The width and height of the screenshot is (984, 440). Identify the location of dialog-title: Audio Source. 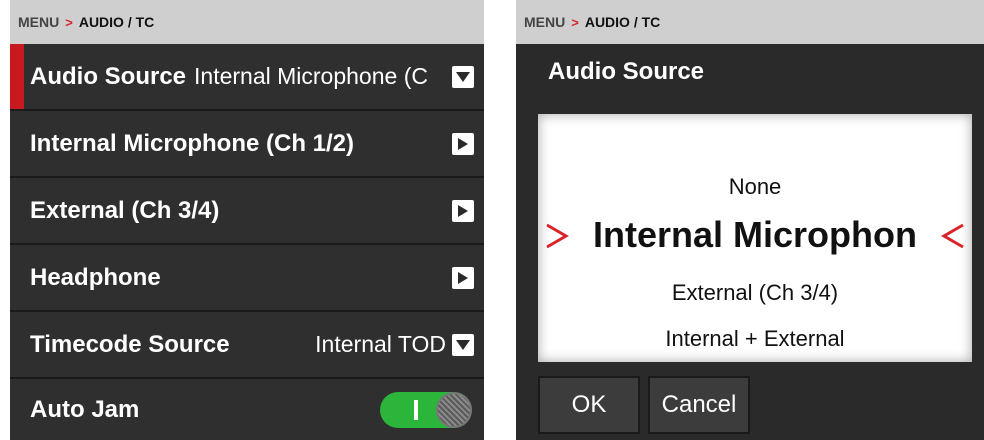
(626, 71).